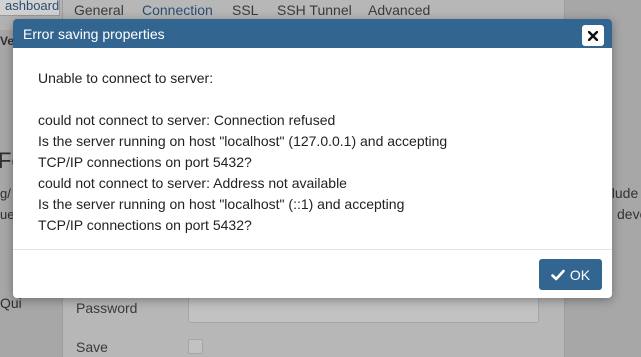  I want to click on dashboard-tab: ashboard, so click(30, 8).